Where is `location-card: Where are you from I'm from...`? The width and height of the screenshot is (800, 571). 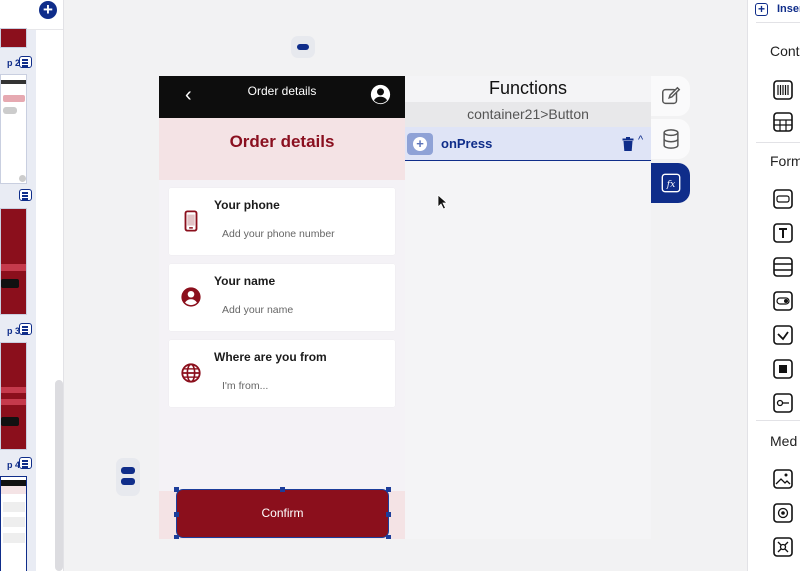 location-card: Where are you from I'm from... is located at coordinates (282, 373).